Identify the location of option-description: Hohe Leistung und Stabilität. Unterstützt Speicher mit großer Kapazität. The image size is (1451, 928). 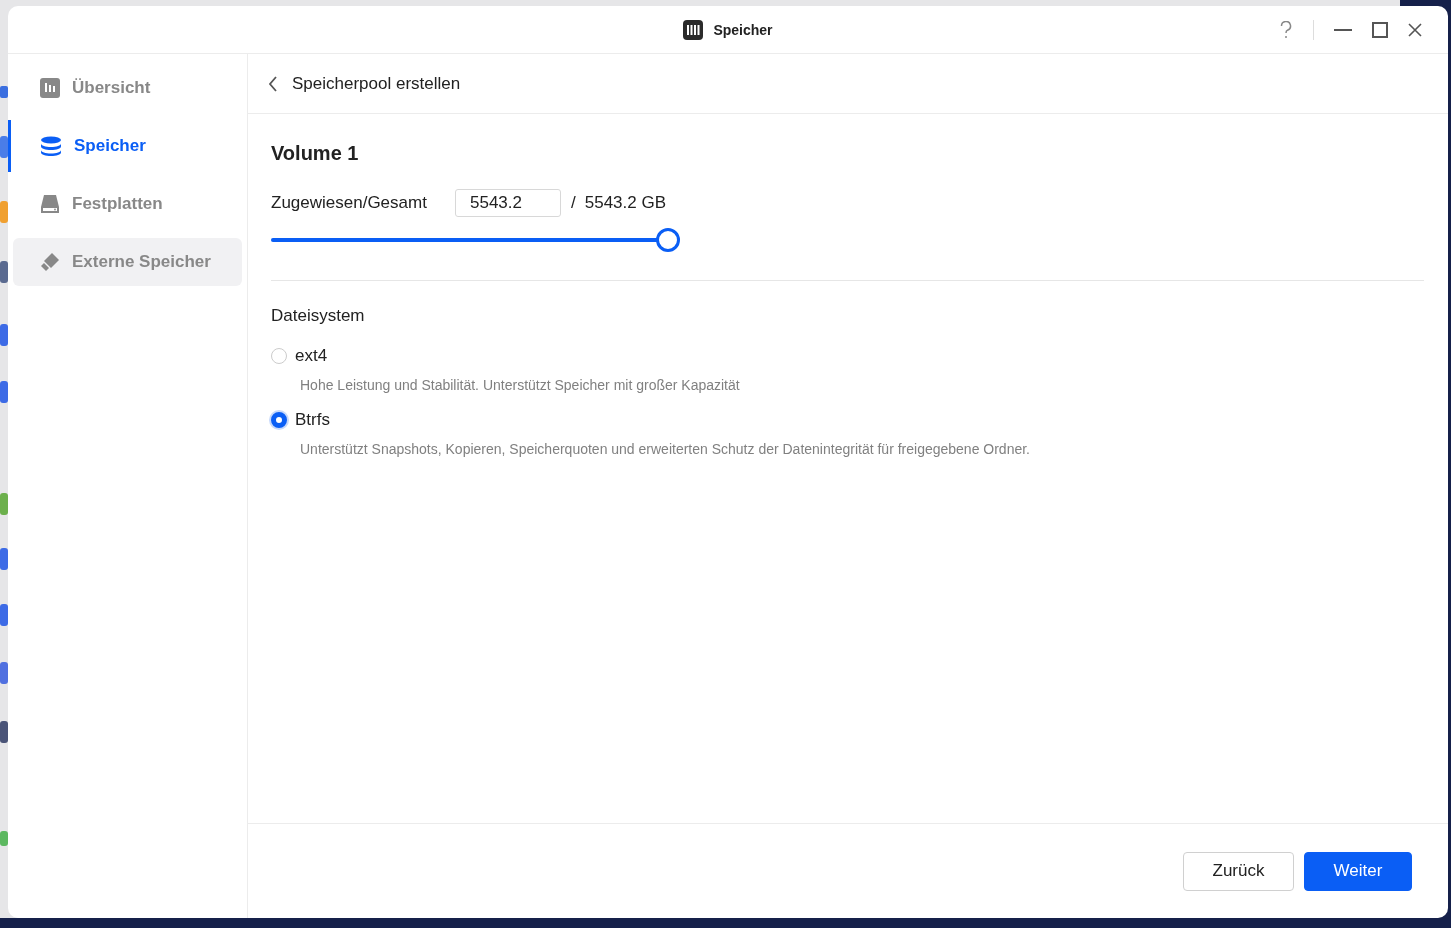
(520, 385).